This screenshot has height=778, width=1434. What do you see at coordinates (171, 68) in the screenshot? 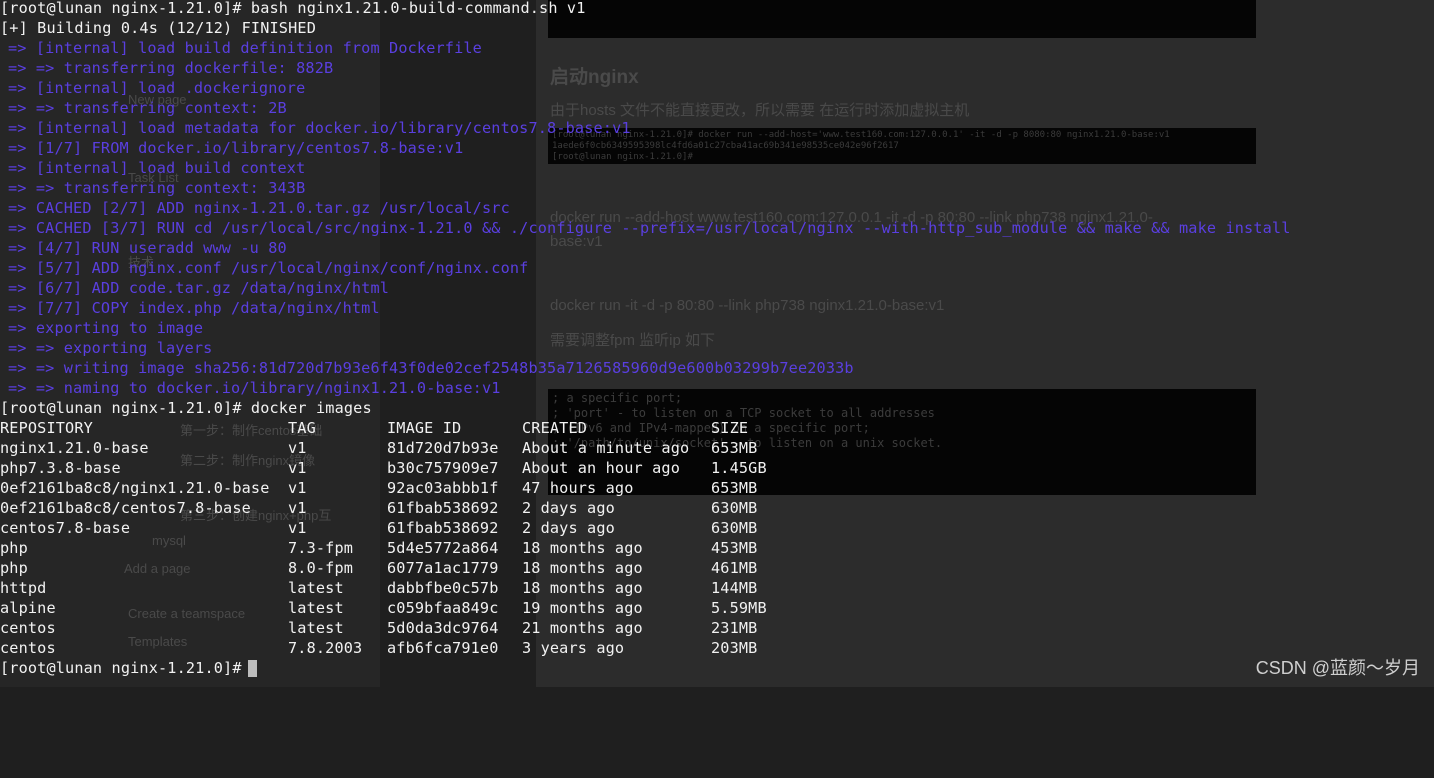
I see `build-step: => => transferring dockerfile: 882B` at bounding box center [171, 68].